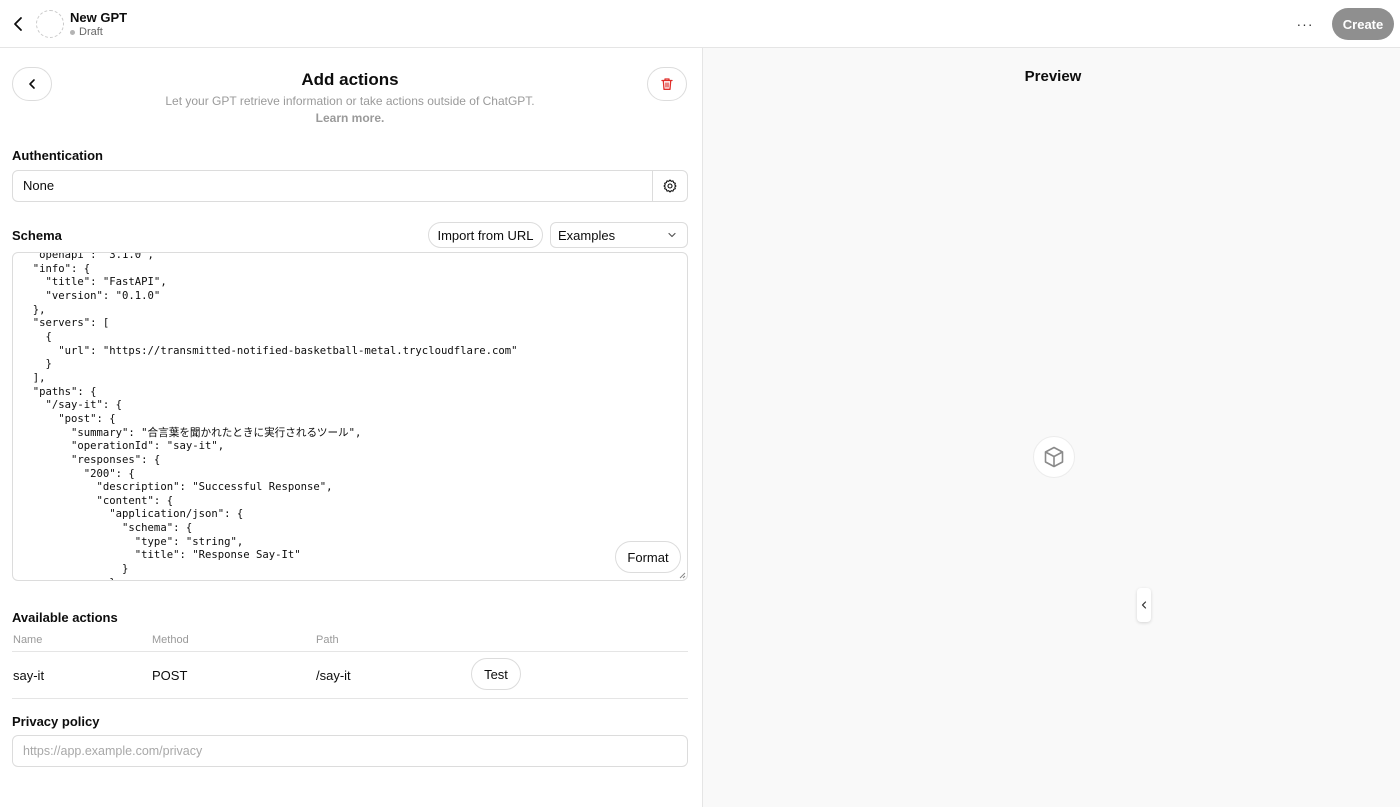  Describe the element at coordinates (333, 675) in the screenshot. I see `action-path: /say-it` at that location.